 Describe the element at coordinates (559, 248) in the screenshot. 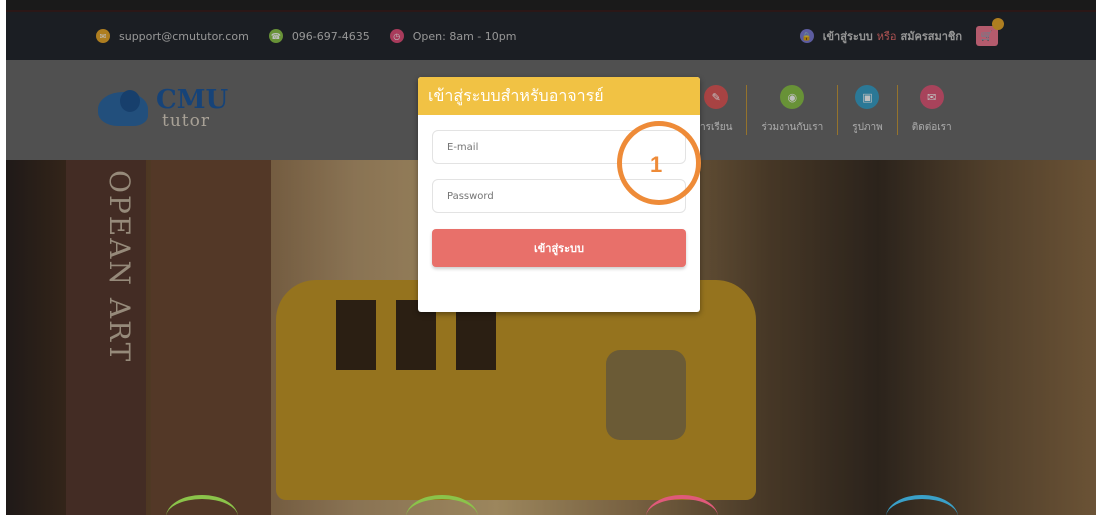

I see `login-button: เข้าสู่ระบบ` at that location.